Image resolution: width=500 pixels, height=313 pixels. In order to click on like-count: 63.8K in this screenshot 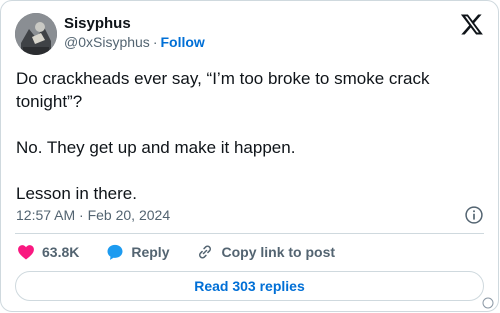, I will do `click(61, 252)`.